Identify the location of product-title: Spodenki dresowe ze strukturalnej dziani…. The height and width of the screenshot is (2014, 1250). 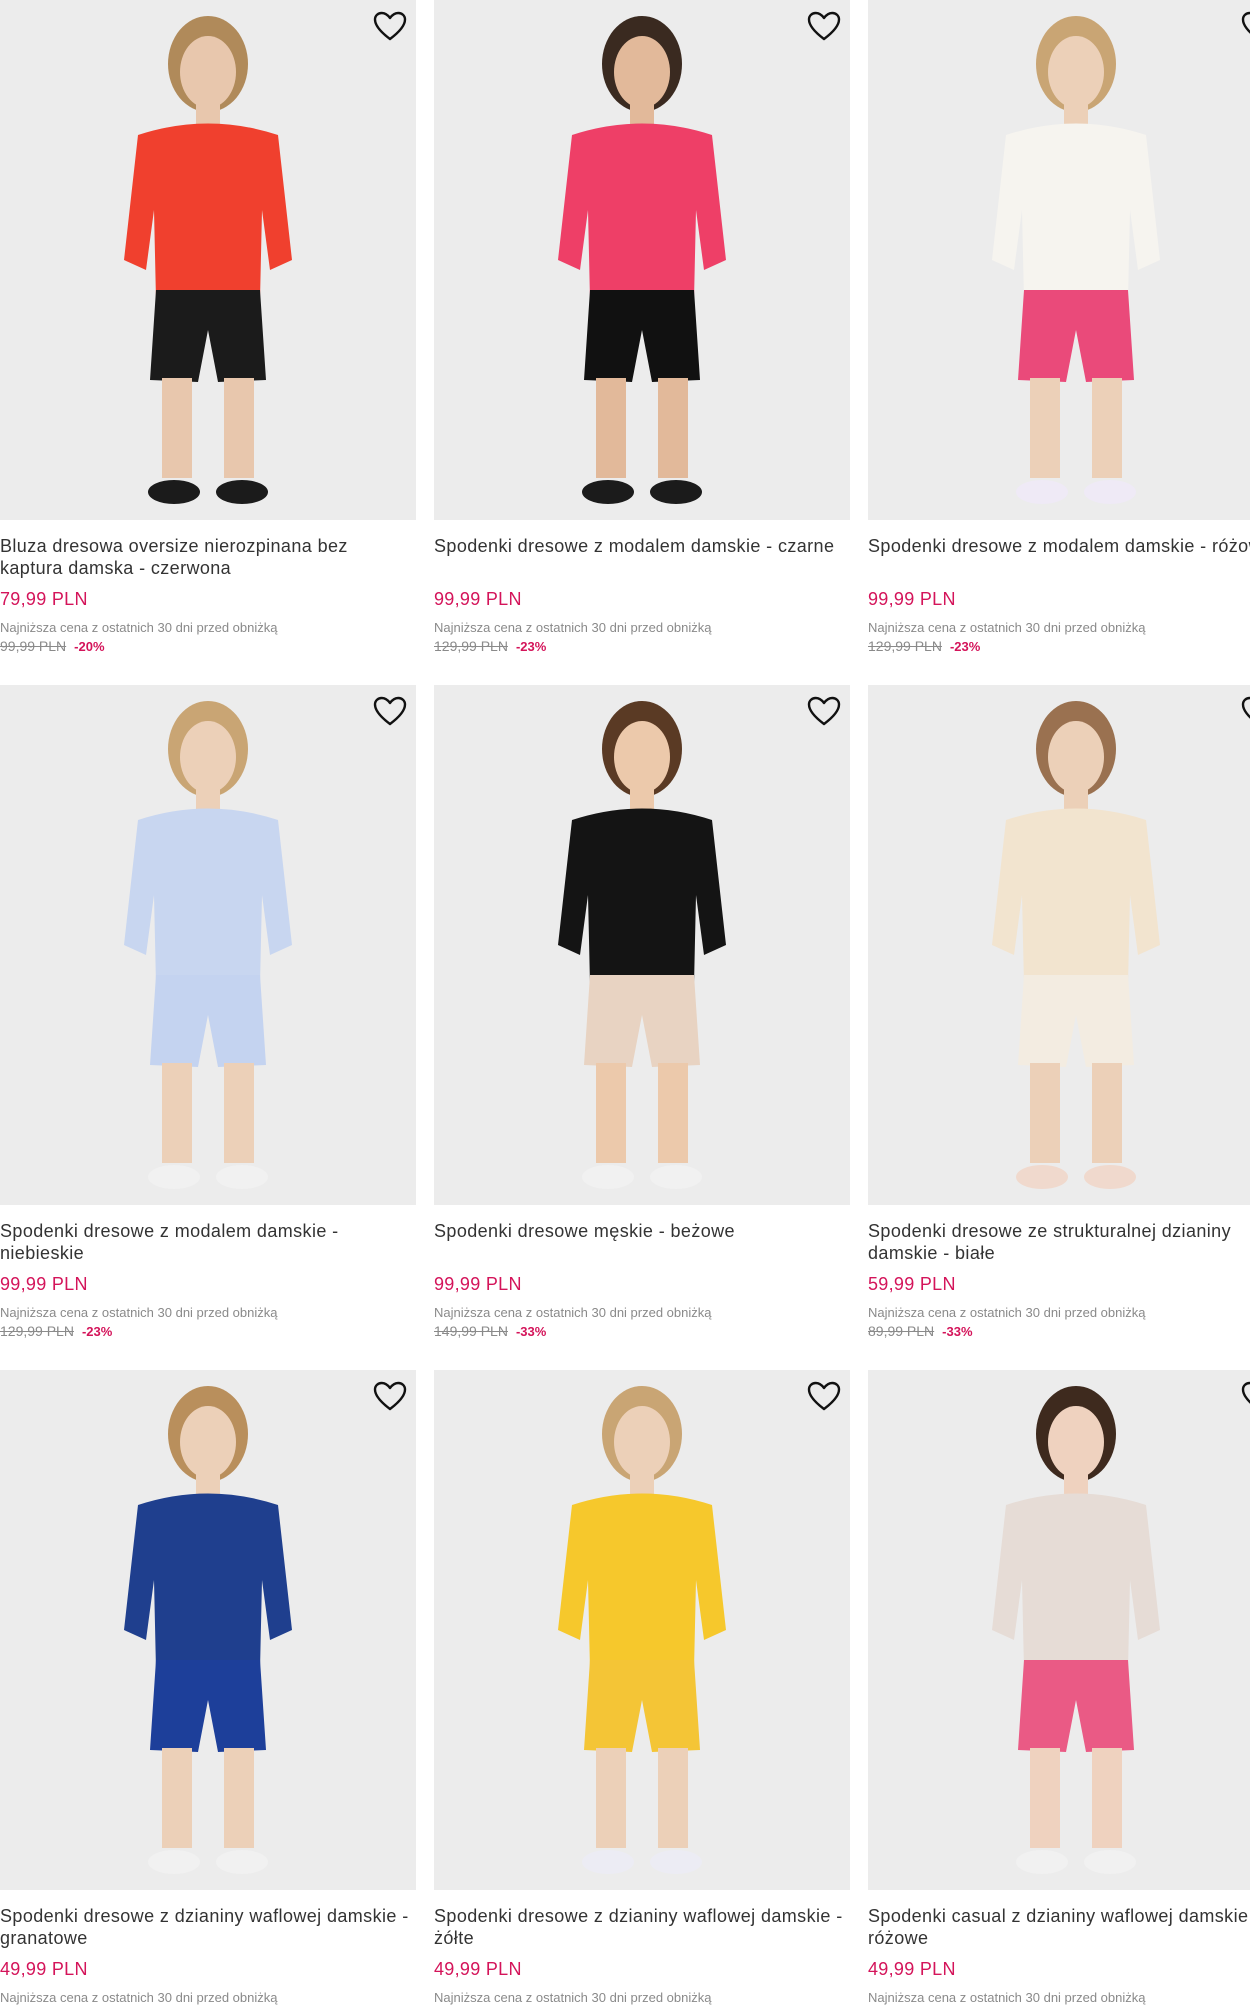
(1059, 1242).